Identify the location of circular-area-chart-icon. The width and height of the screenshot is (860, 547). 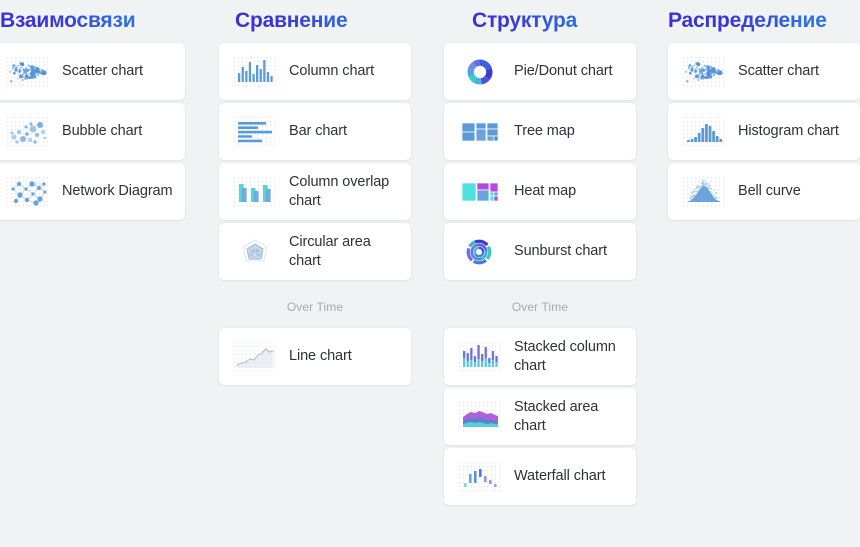
(255, 252).